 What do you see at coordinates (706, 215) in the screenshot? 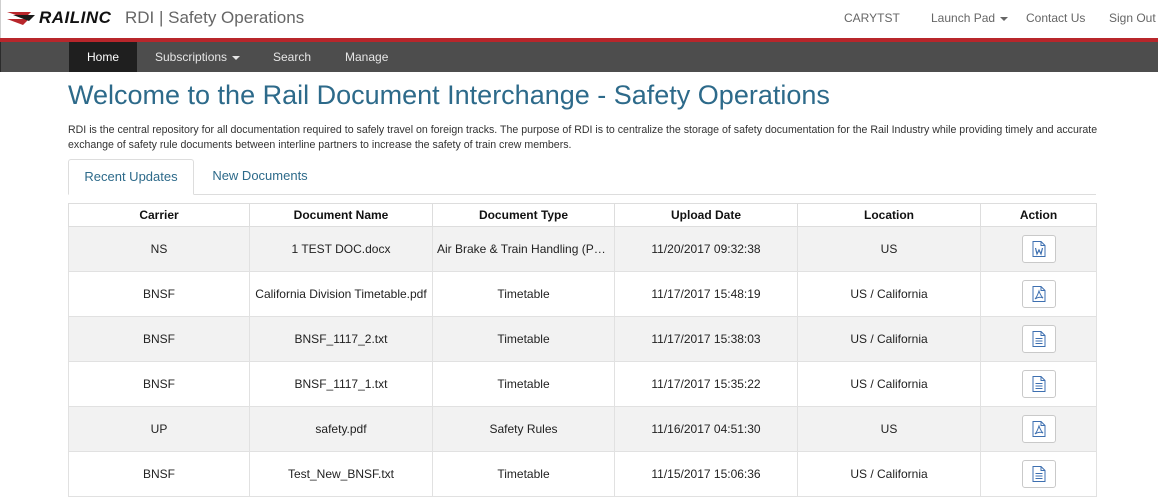
I see `col-header-upload-date: Upload Date` at bounding box center [706, 215].